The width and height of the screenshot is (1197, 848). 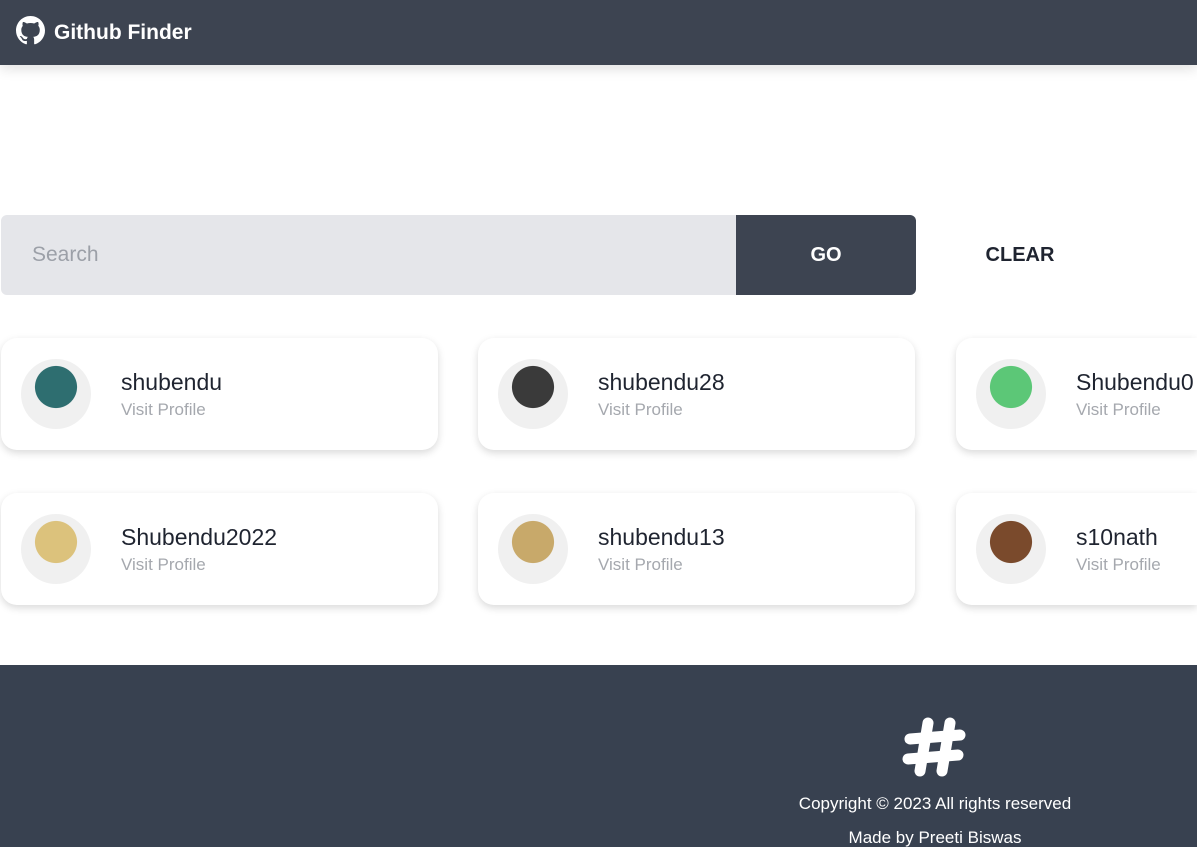 I want to click on user-card: shubendu Visit Profile, so click(x=219, y=394).